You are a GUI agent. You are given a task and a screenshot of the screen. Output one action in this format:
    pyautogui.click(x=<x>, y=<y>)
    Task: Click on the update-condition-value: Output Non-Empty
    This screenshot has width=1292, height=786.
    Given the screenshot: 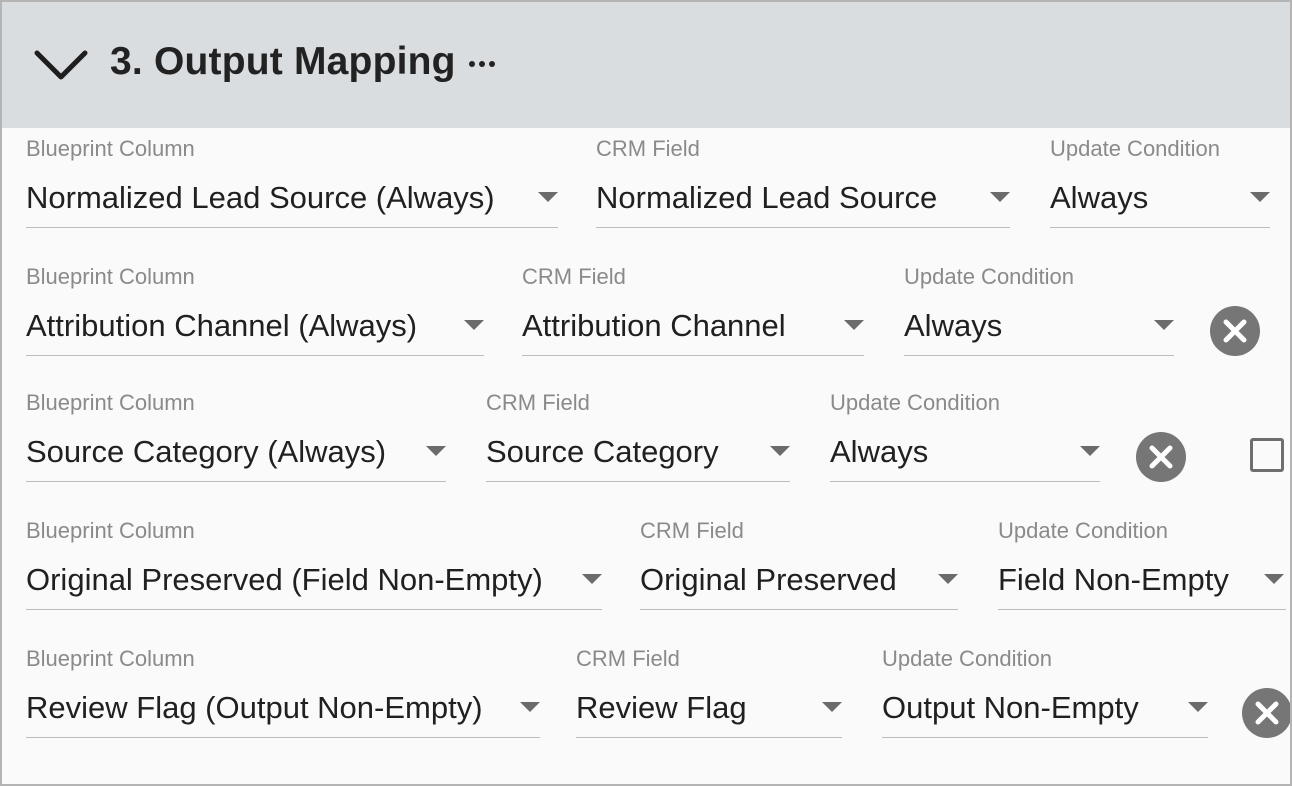 What is the action you would take?
    pyautogui.click(x=1010, y=707)
    